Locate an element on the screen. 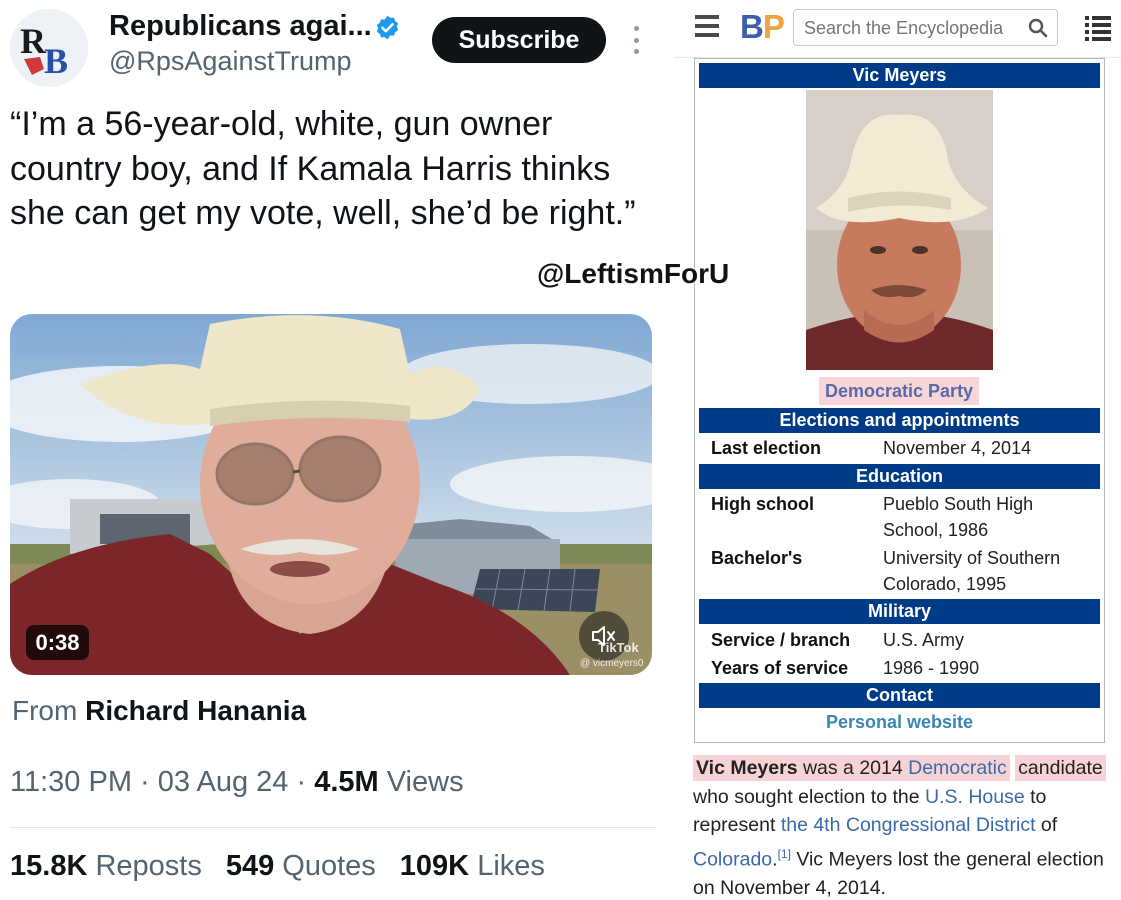  site-header: BP is located at coordinates (897, 29).